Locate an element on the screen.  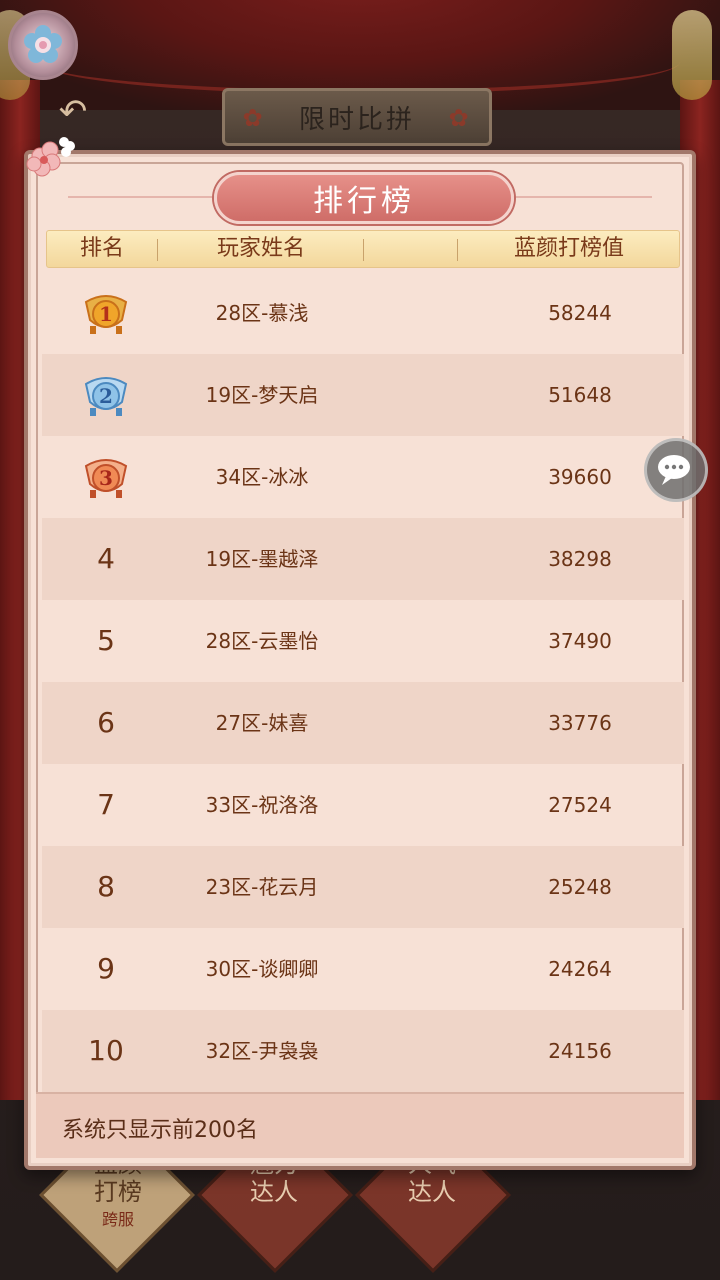
tab-sub-label: 跨服 is located at coordinates (117, 1219).